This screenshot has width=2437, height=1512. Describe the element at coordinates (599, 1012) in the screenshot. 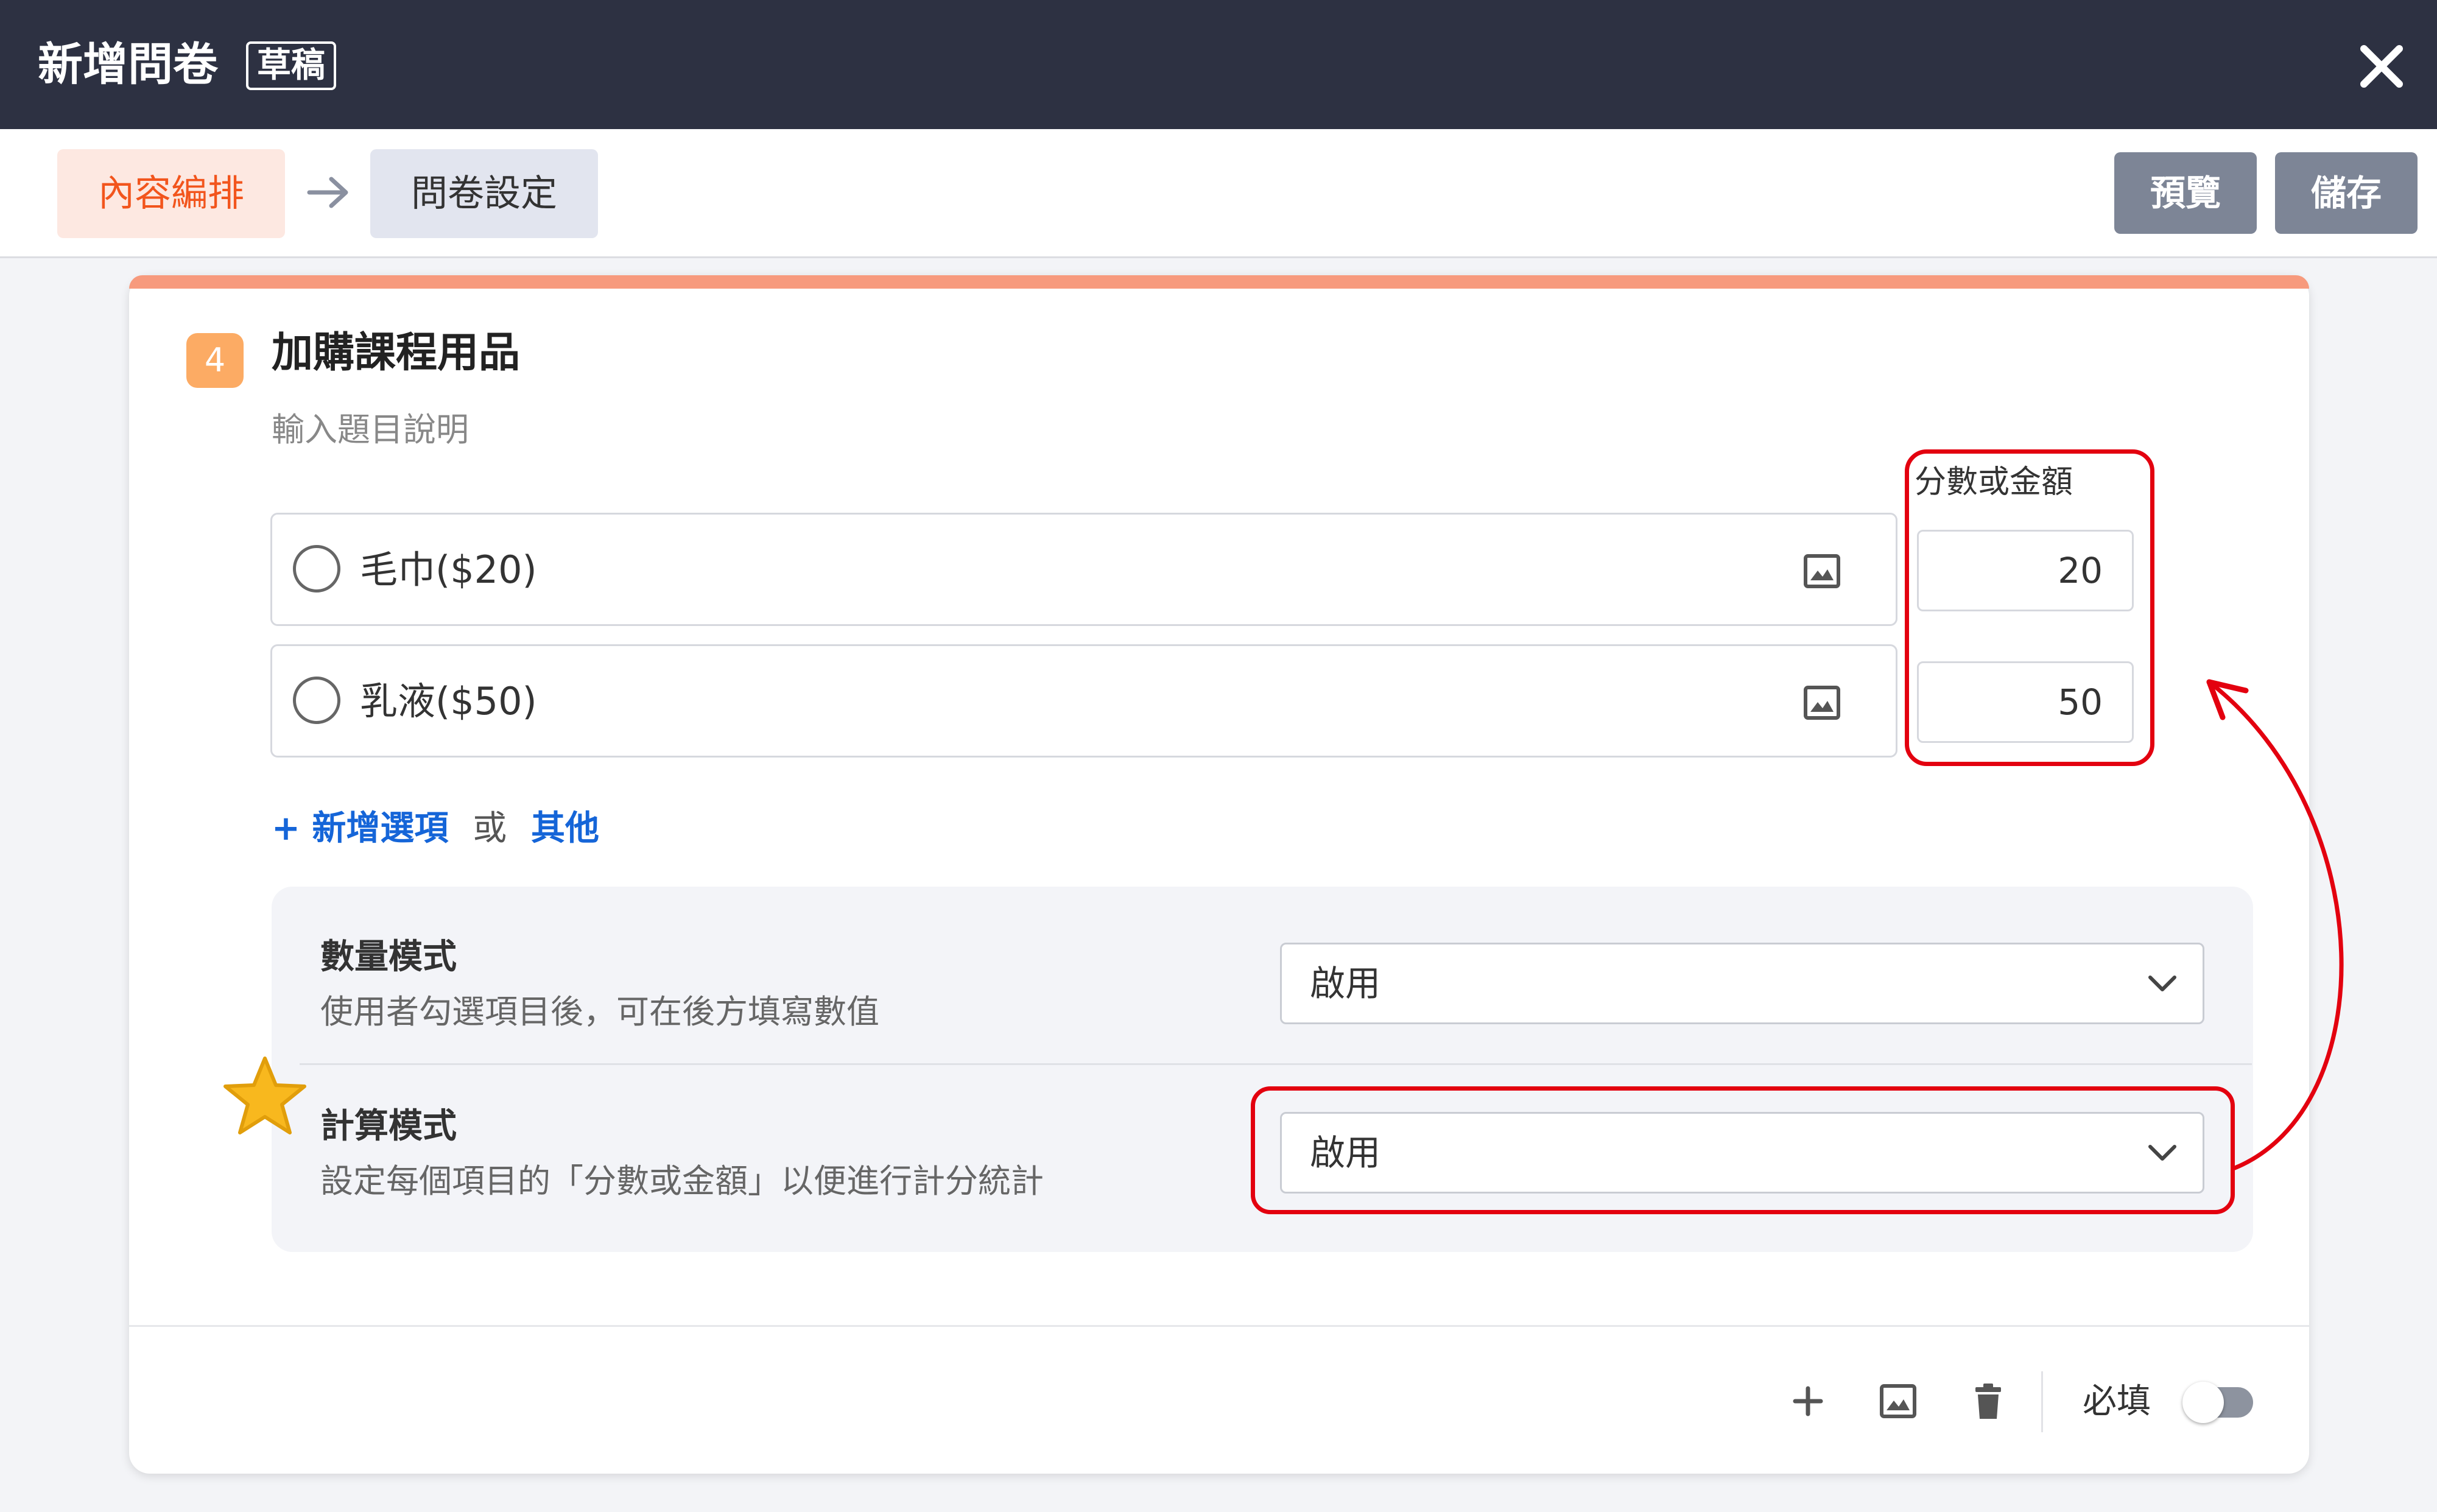

I see `quantity-mode-description: 使用者勾選項目後，可在後方填寫數值` at that location.